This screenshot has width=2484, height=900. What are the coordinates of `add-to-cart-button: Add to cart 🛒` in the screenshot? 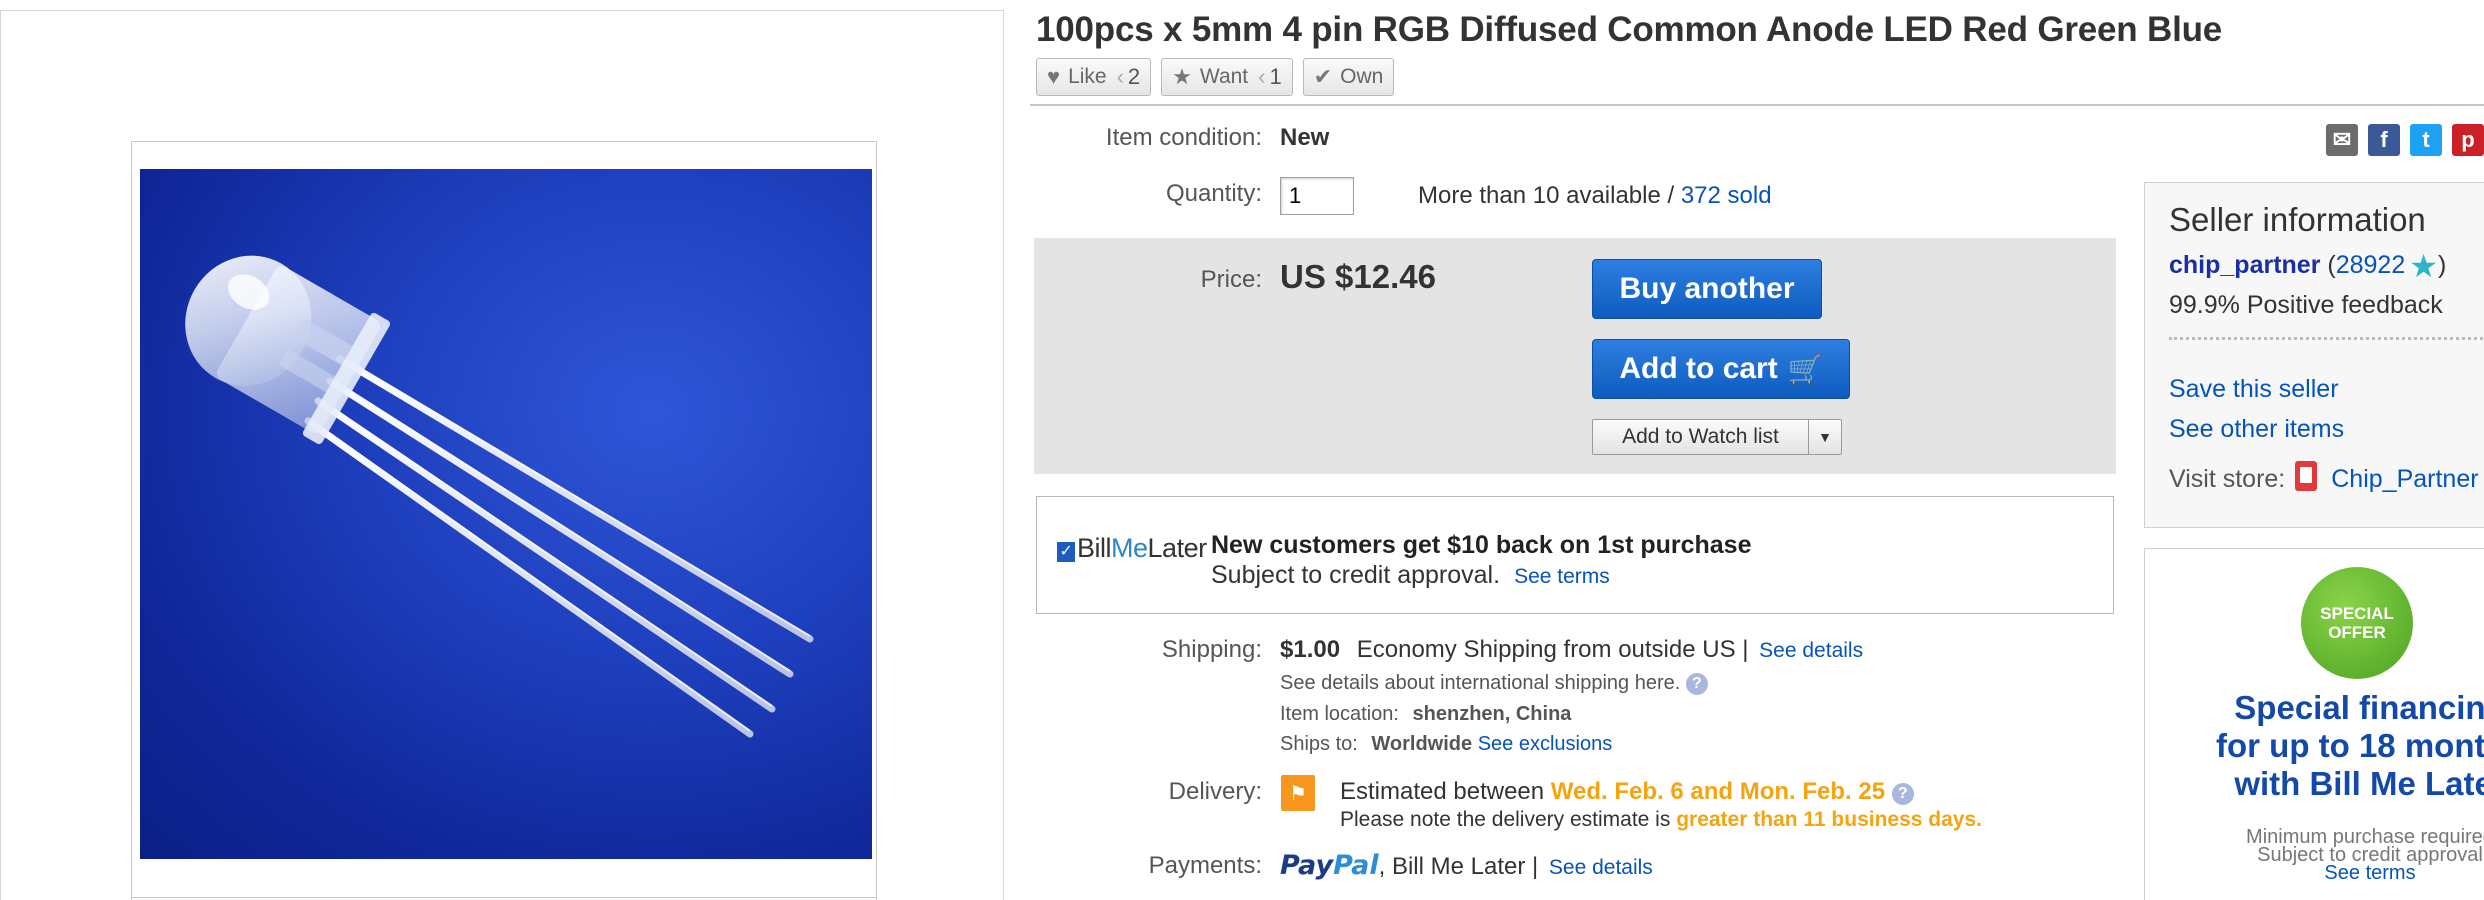 It's located at (1721, 369).